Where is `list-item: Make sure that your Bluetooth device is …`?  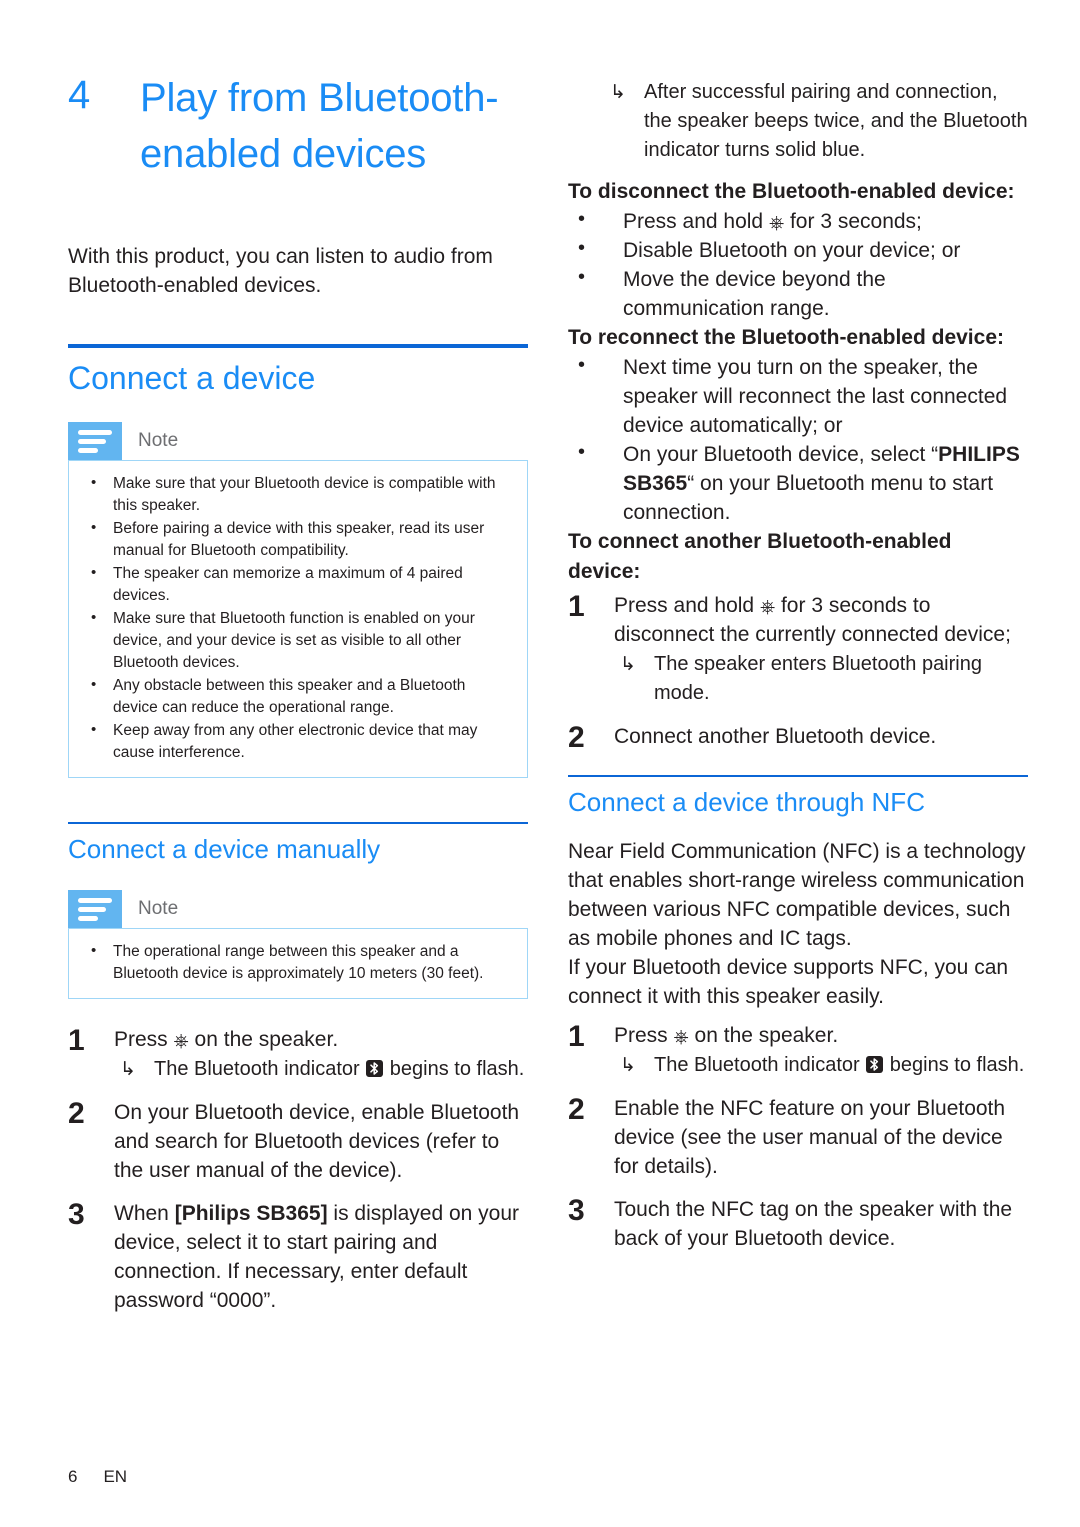
list-item: Make sure that your Bluetooth device is … is located at coordinates (296, 494).